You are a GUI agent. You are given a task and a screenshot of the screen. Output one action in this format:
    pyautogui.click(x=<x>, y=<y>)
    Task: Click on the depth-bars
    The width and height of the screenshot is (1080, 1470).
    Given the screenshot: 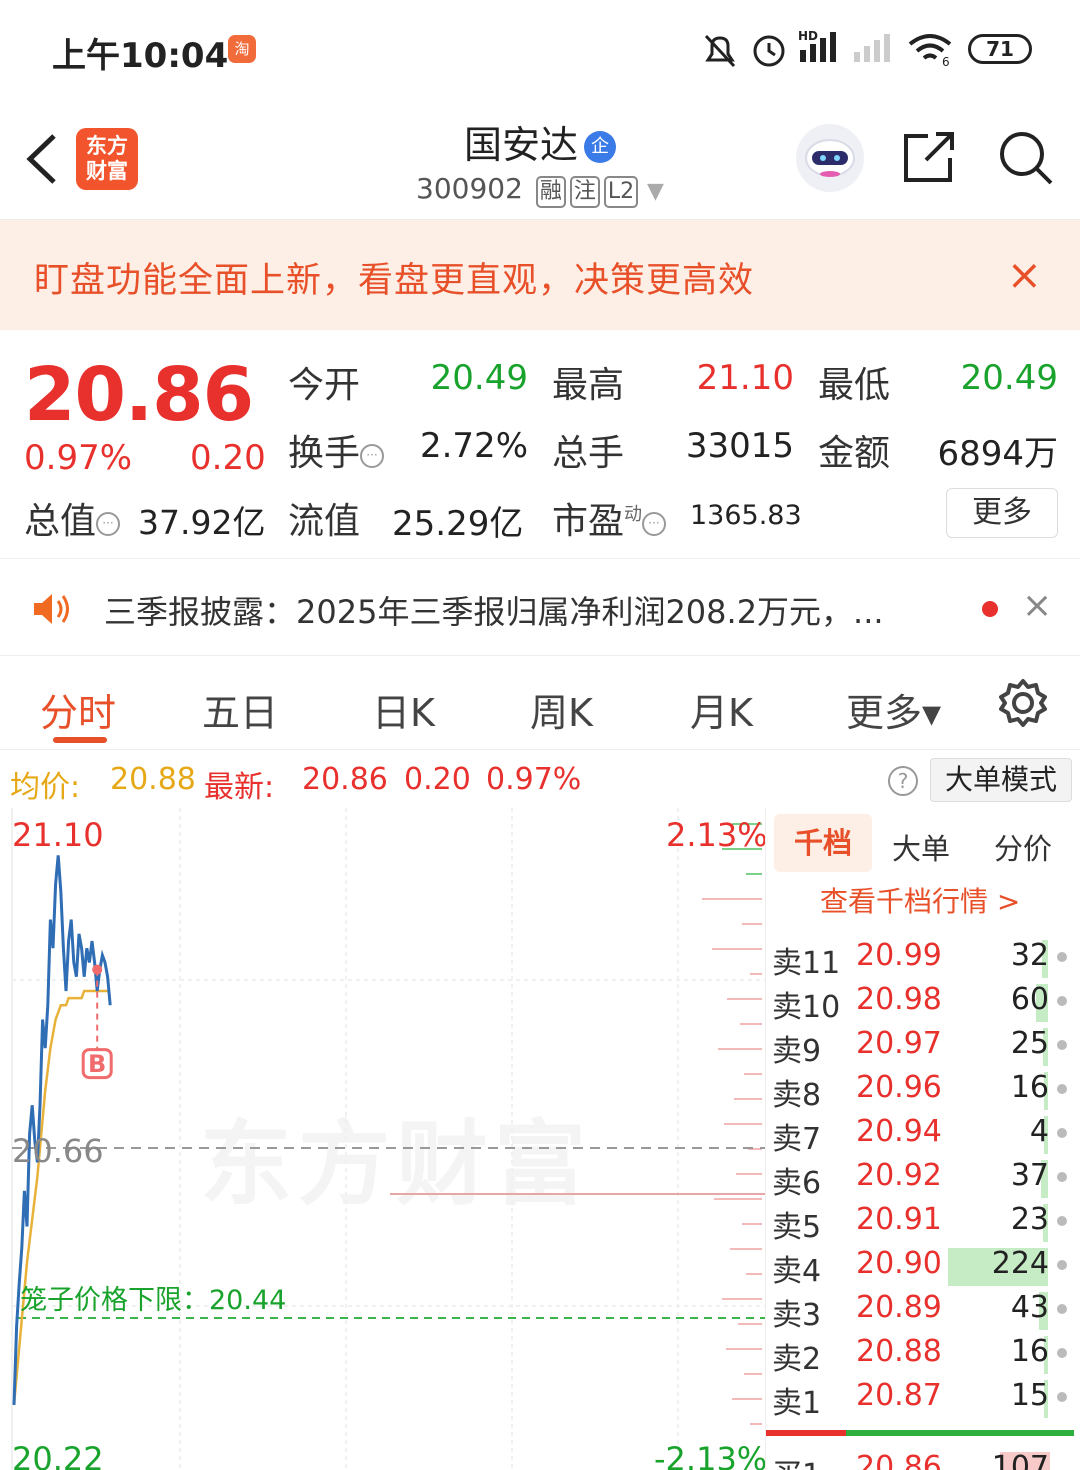 What is the action you would take?
    pyautogui.click(x=732, y=1124)
    